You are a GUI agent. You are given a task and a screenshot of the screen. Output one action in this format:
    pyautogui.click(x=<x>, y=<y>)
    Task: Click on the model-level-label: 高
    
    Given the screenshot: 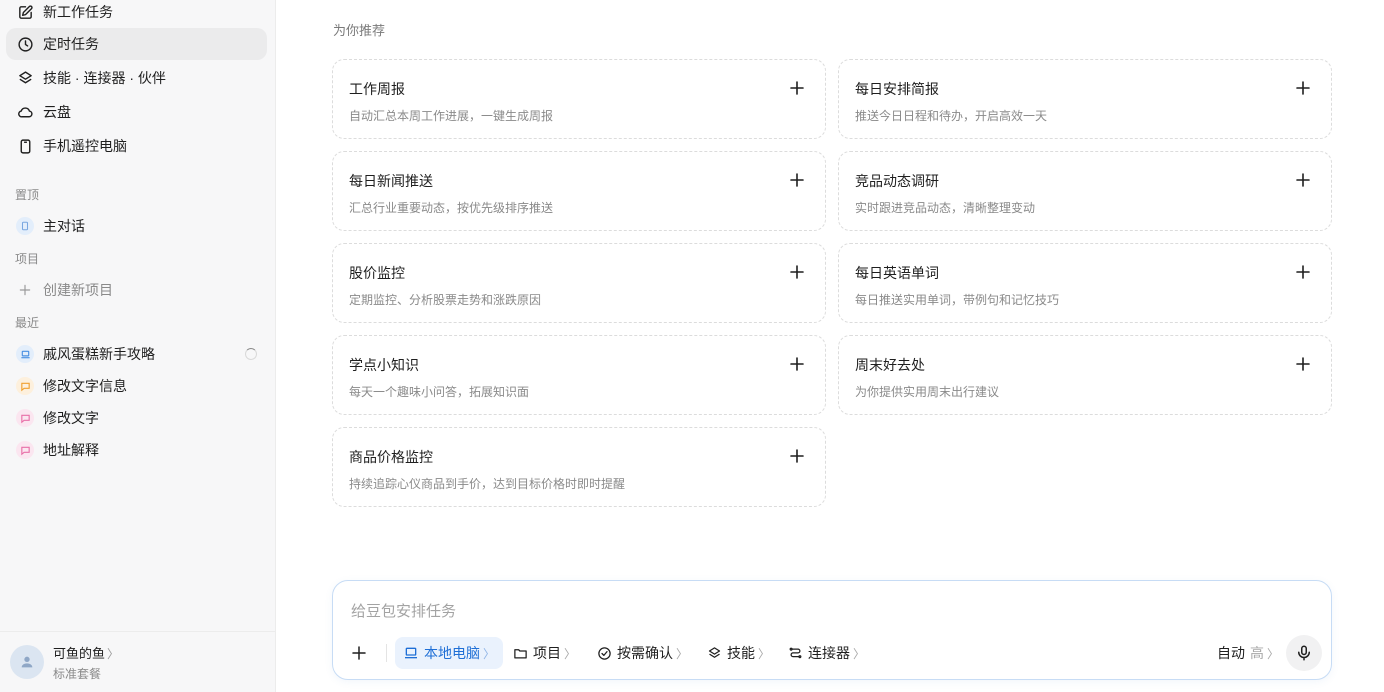 What is the action you would take?
    pyautogui.click(x=1257, y=653)
    